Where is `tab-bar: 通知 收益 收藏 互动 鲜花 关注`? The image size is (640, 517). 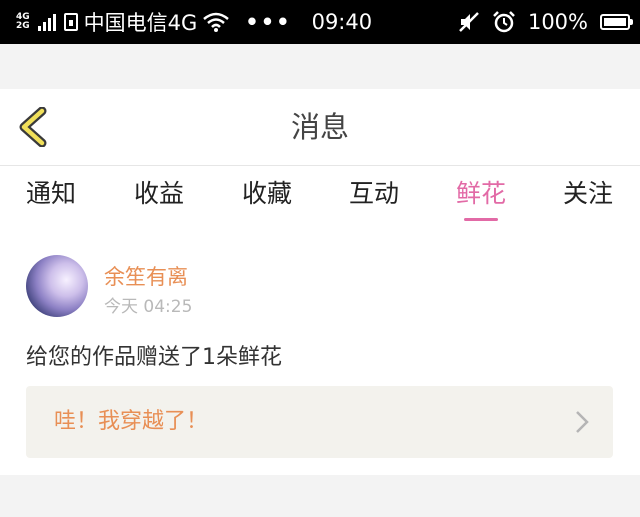
tab-bar: 通知 收益 收藏 互动 鲜花 关注 is located at coordinates (320, 197).